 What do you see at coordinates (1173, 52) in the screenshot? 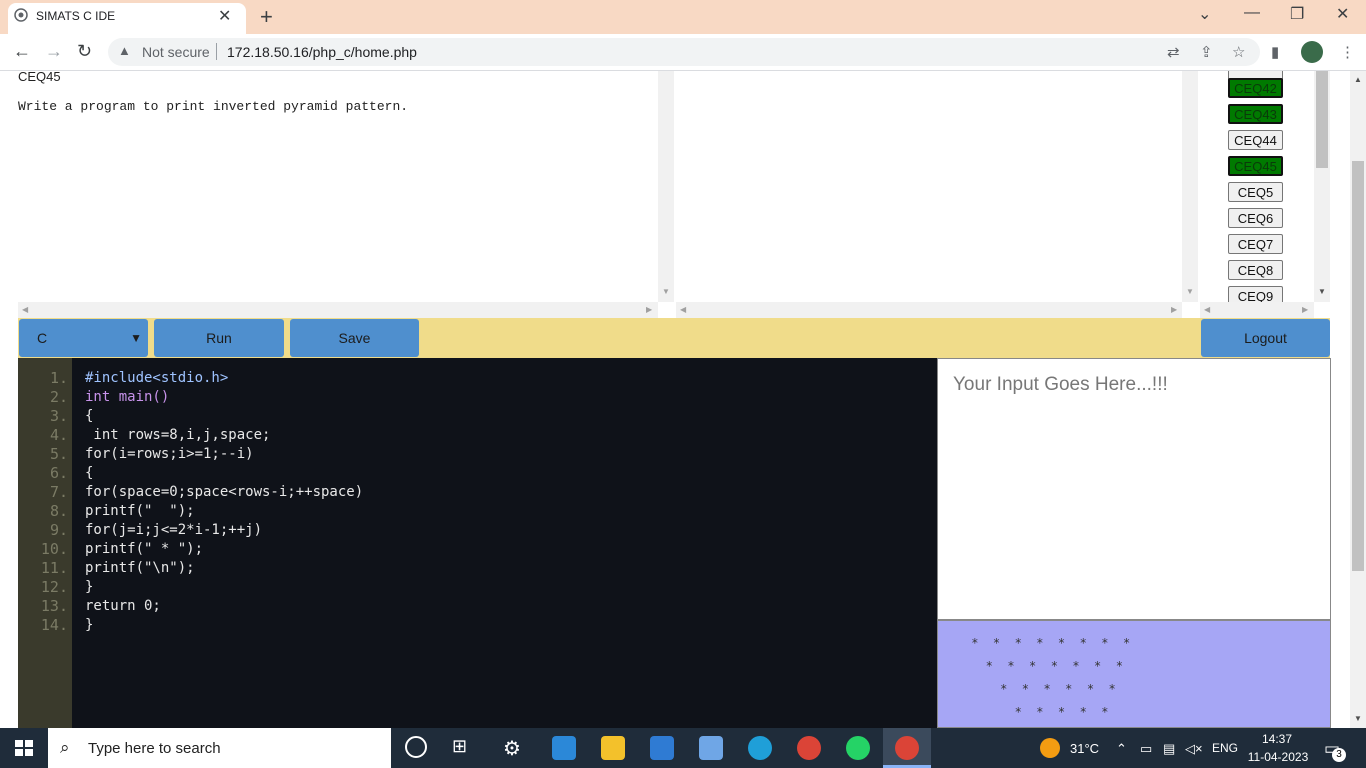
I see `translate-icon: ⇄` at bounding box center [1173, 52].